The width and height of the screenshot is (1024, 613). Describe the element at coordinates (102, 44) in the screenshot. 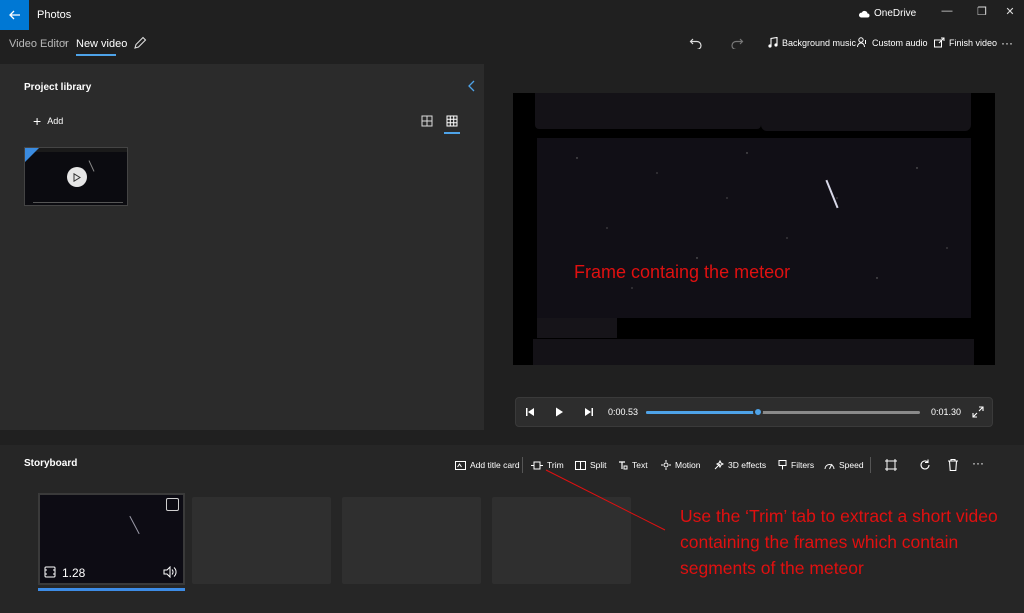

I see `breadcrumb-current: New video` at that location.